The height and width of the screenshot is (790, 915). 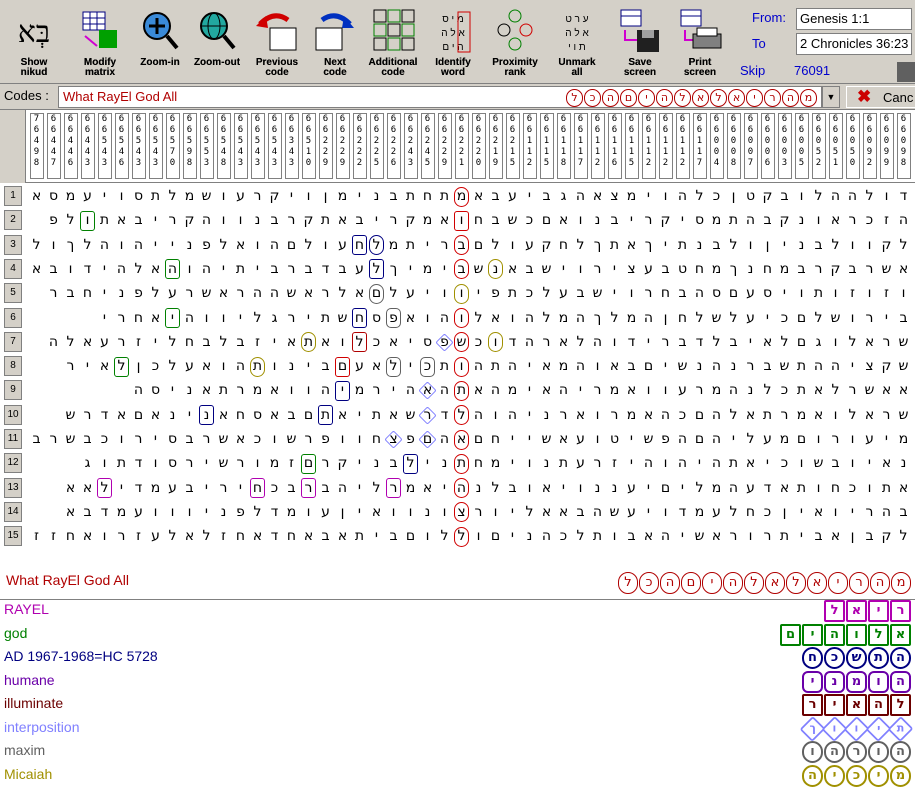 I want to click on skip-column: 66222, so click(x=359, y=146).